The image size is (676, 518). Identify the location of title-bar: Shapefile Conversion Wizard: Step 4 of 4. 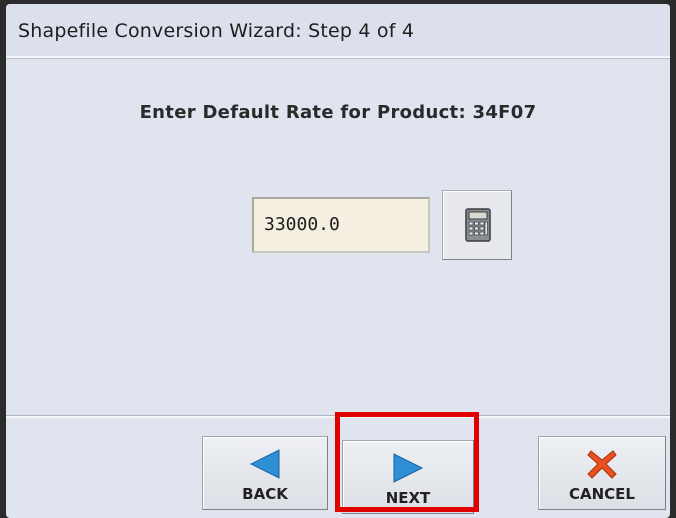
(338, 31).